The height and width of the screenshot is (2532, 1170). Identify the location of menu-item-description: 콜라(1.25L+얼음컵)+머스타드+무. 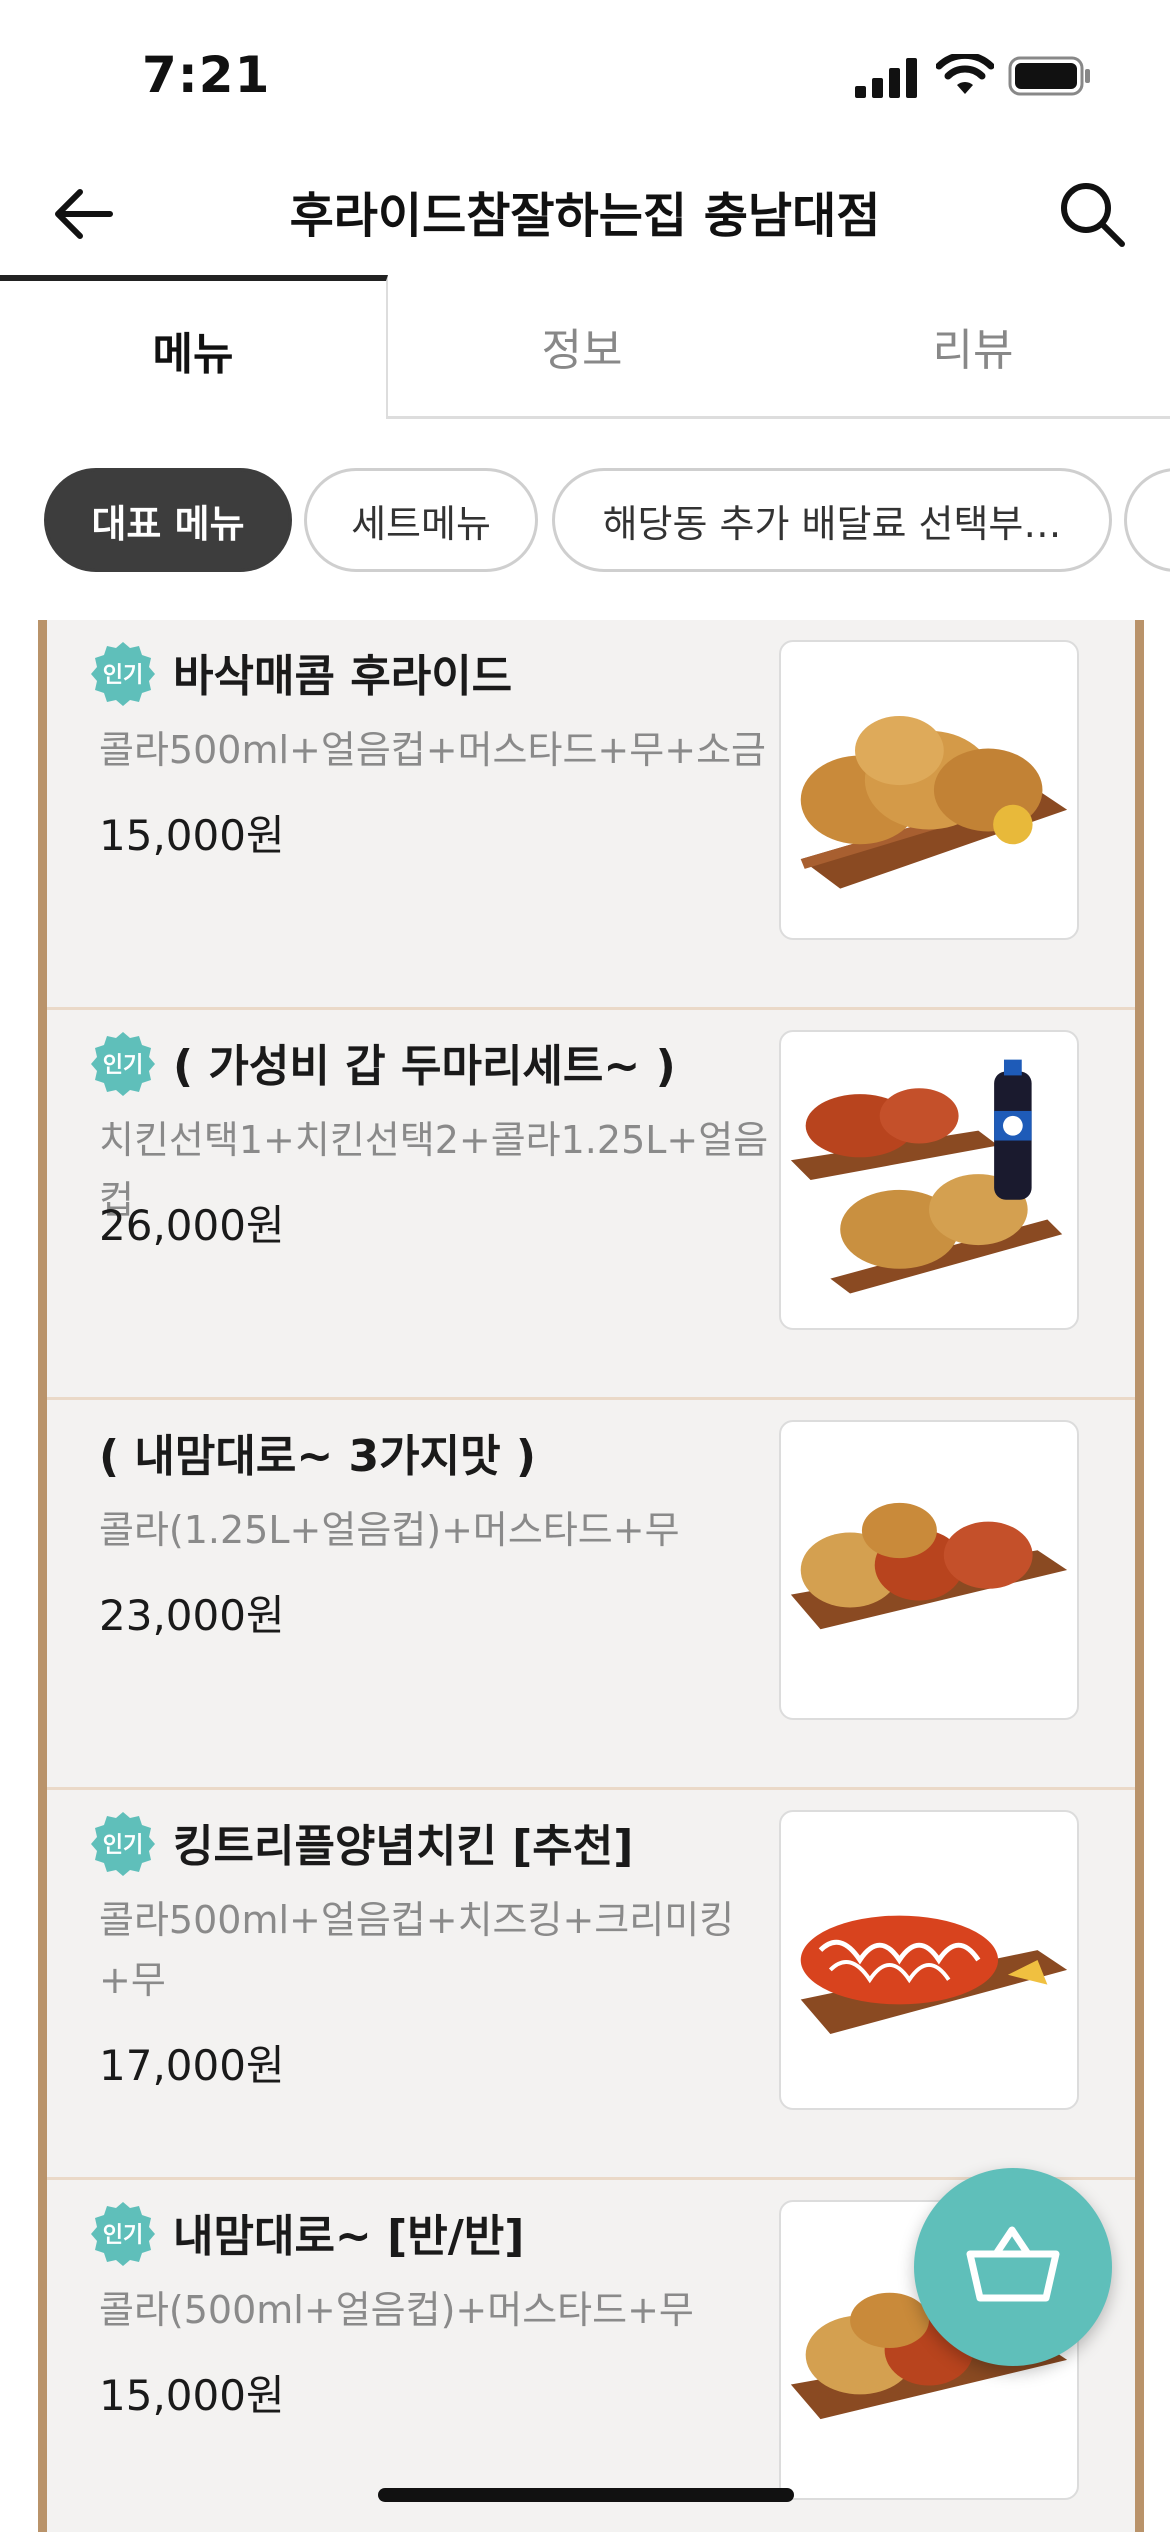
(389, 1530).